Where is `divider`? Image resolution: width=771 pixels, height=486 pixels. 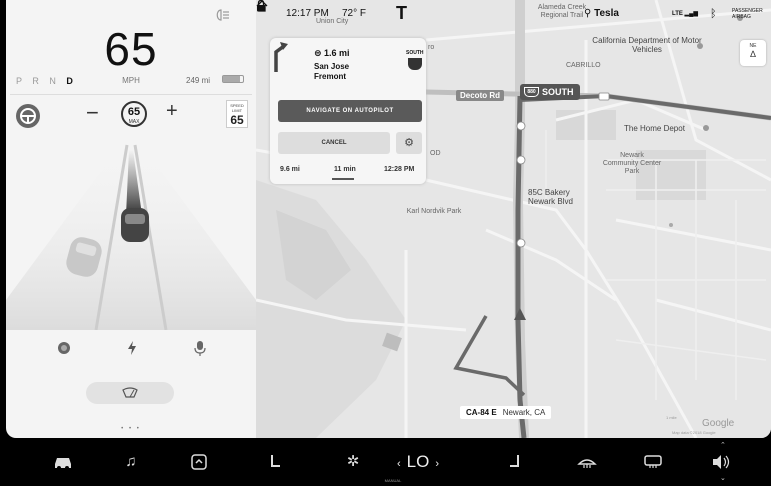
divider is located at coordinates (131, 94).